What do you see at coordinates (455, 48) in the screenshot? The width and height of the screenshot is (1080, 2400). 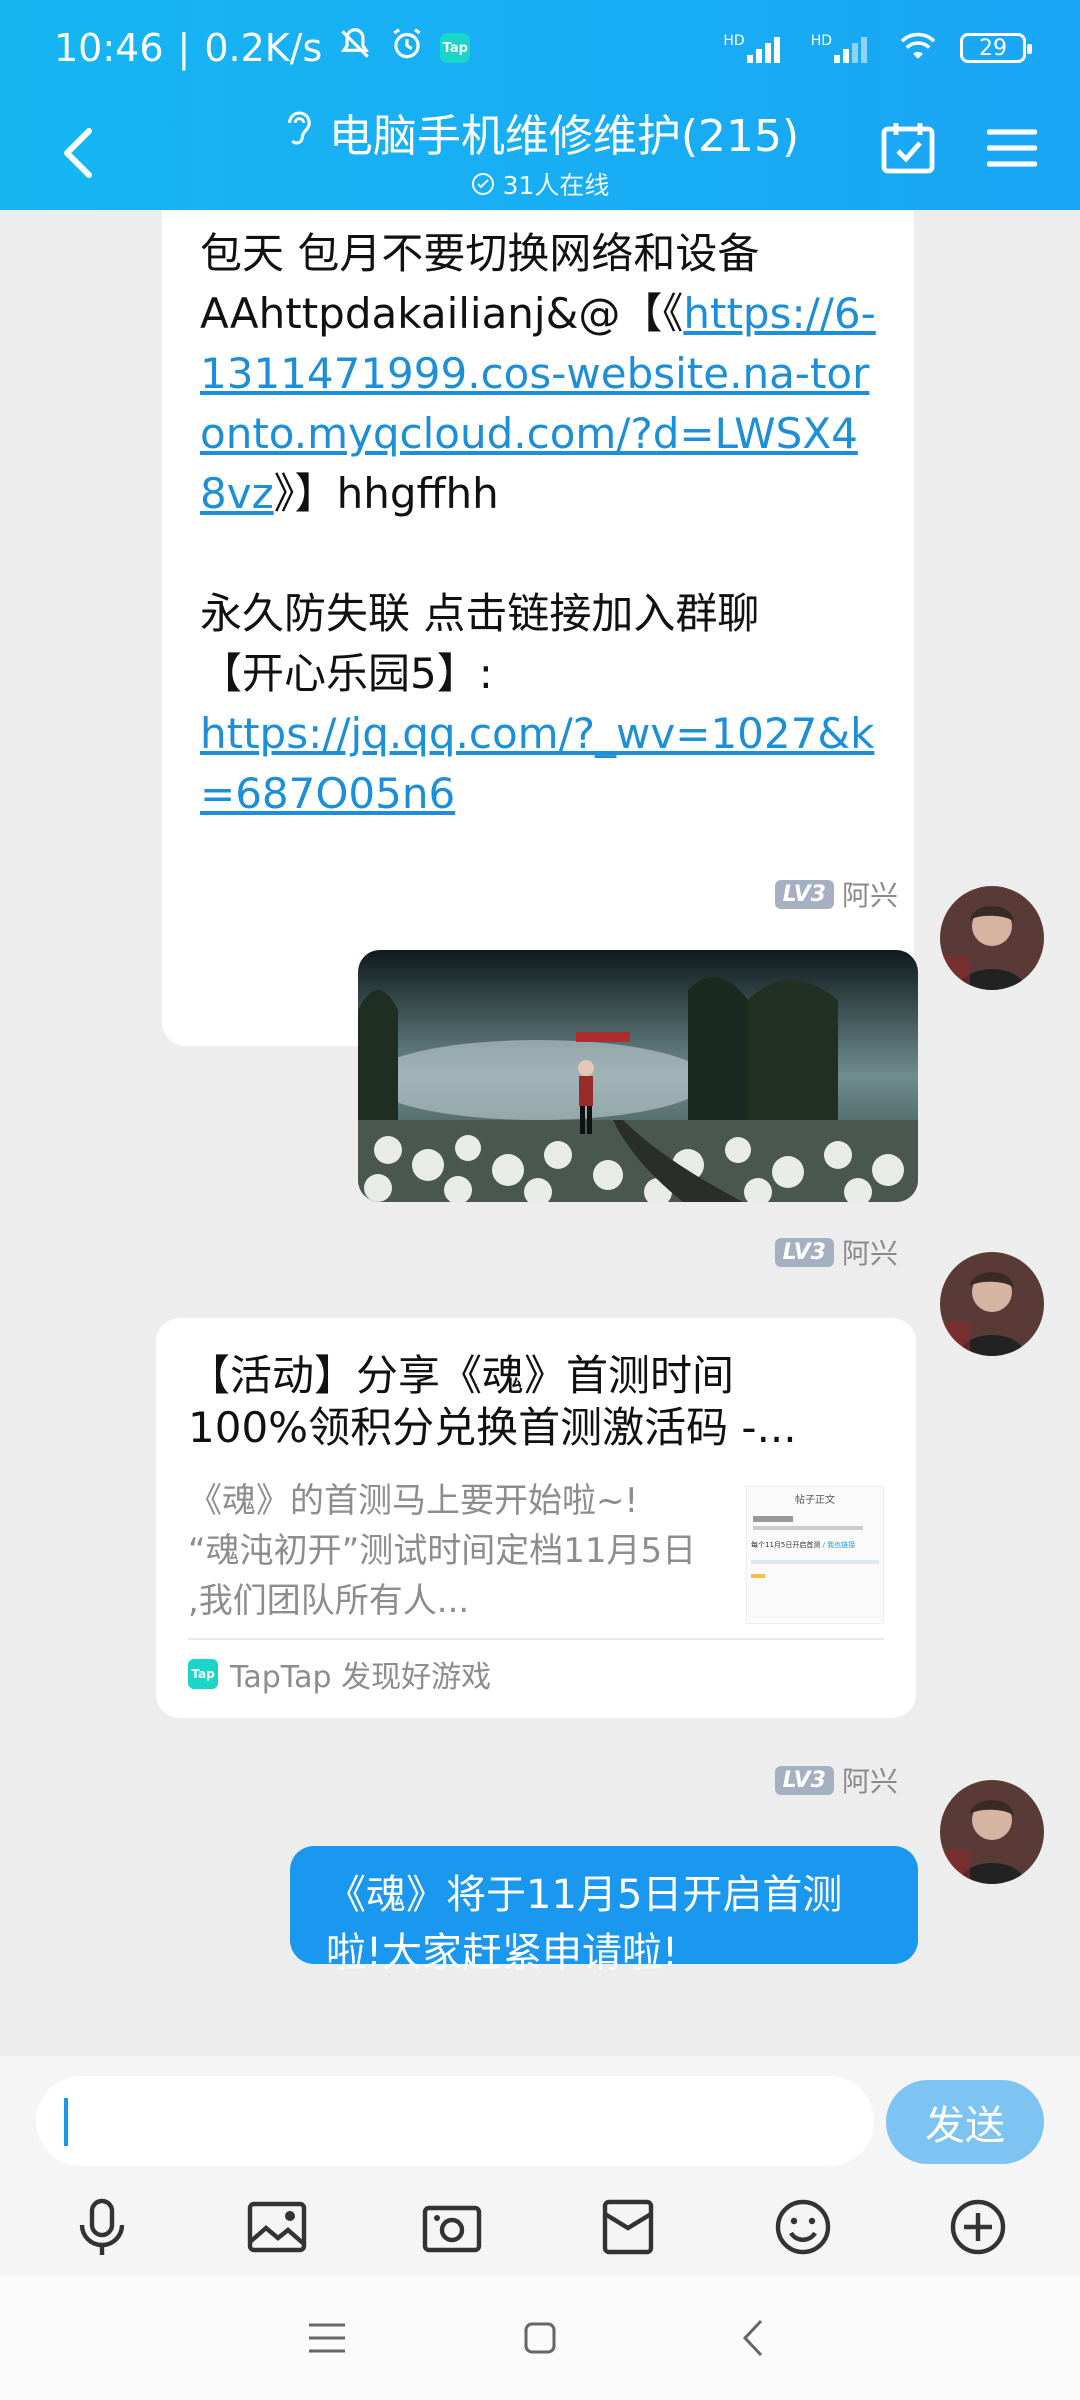 I see `taptap-notification-icon: Tap` at bounding box center [455, 48].